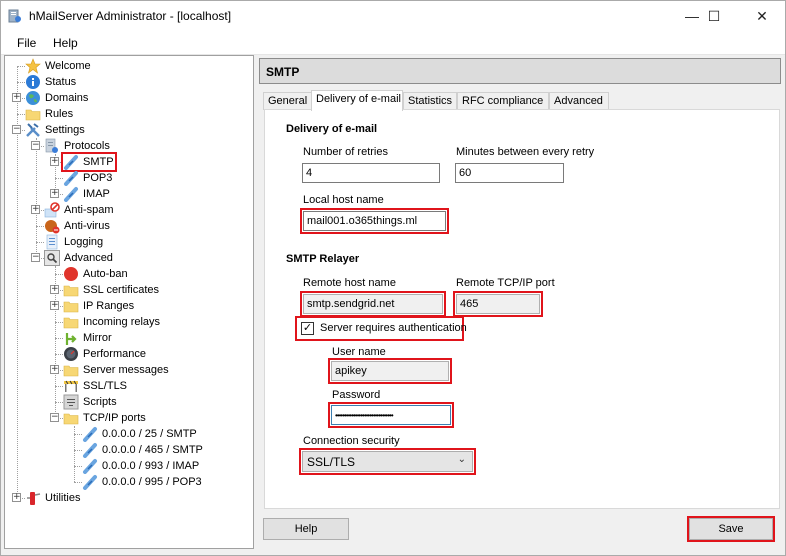  I want to click on tree-item-label: Utilities, so click(63, 498).